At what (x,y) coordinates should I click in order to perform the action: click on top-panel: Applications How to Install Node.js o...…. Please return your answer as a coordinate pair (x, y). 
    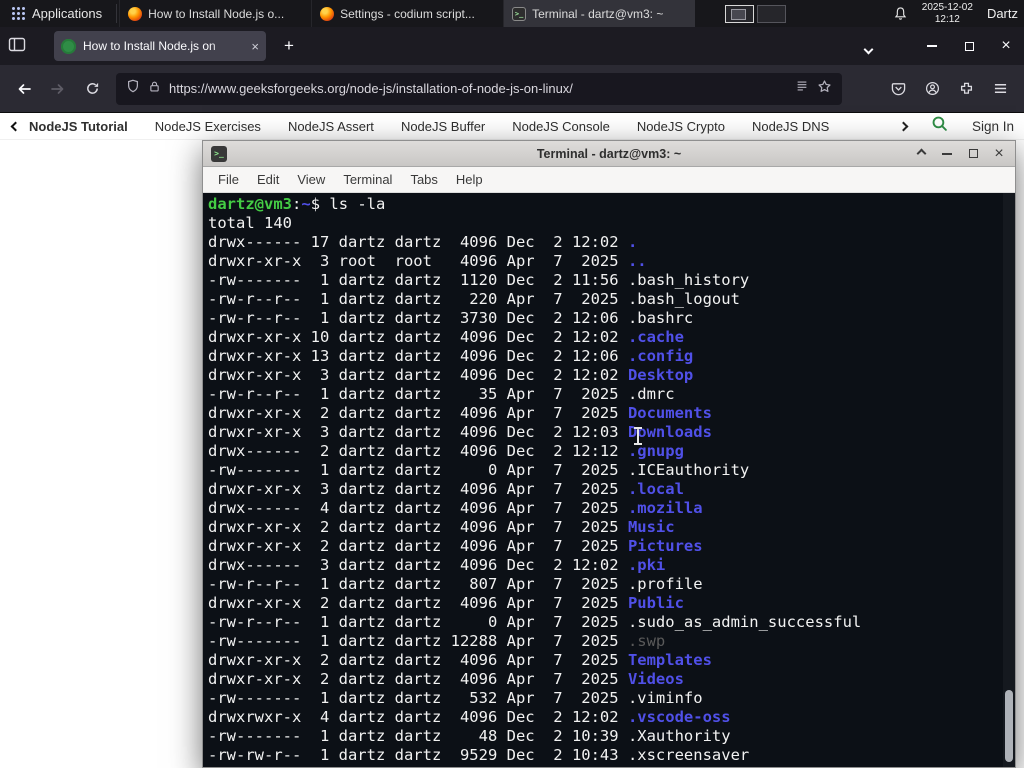
    Looking at the image, I should click on (512, 13).